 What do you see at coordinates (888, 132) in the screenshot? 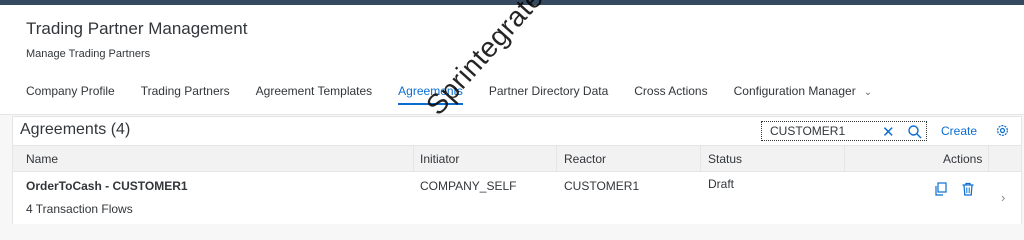
I see `clear-icon: ✕` at bounding box center [888, 132].